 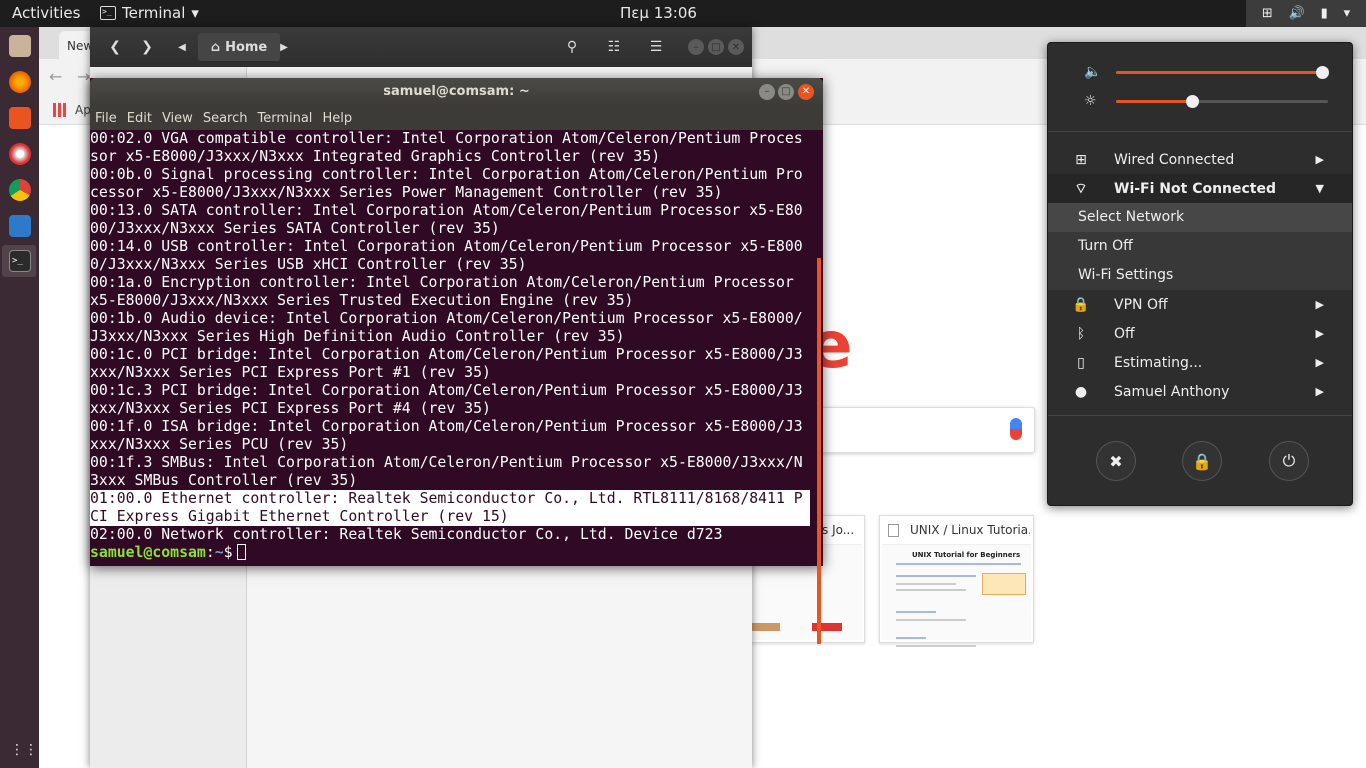 I want to click on home-path-button: ⌂ Home, so click(x=239, y=47).